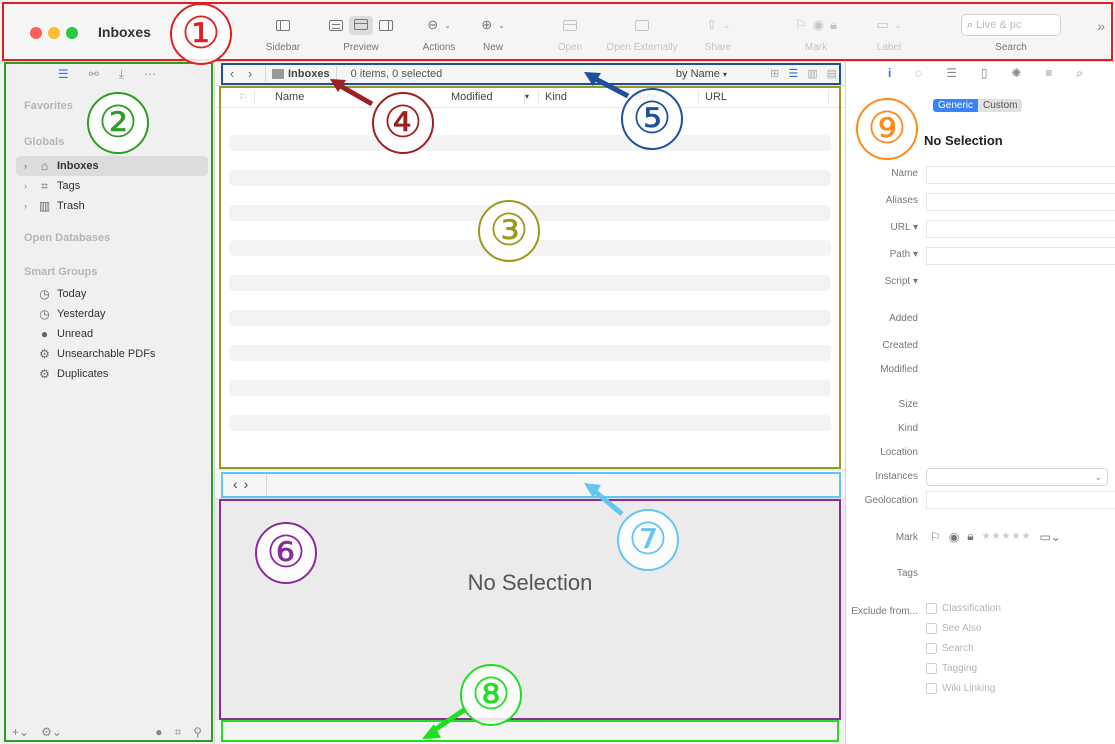 This screenshot has width=1115, height=744. I want to click on toolbar-new-button: ⊕ ⌄ New, so click(493, 33).